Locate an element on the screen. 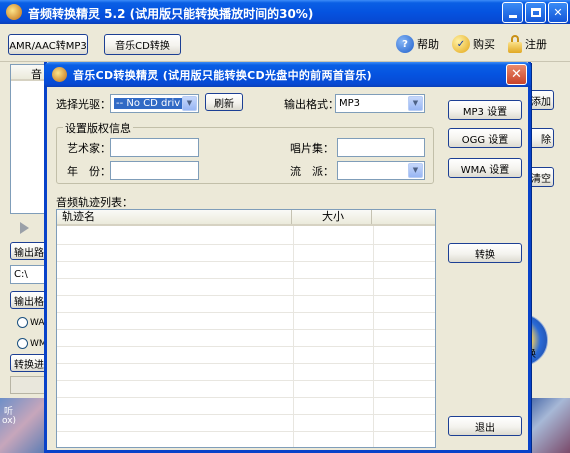  maximize-button is located at coordinates (535, 12).